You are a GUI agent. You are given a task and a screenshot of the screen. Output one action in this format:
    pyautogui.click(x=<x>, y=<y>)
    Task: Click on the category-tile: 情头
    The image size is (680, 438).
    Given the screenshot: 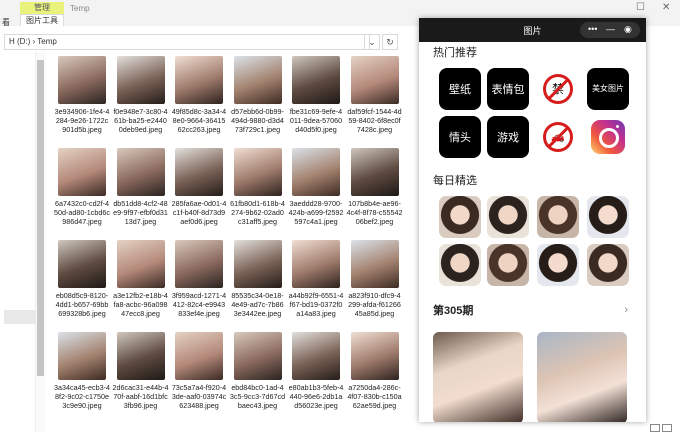 What is the action you would take?
    pyautogui.click(x=460, y=137)
    